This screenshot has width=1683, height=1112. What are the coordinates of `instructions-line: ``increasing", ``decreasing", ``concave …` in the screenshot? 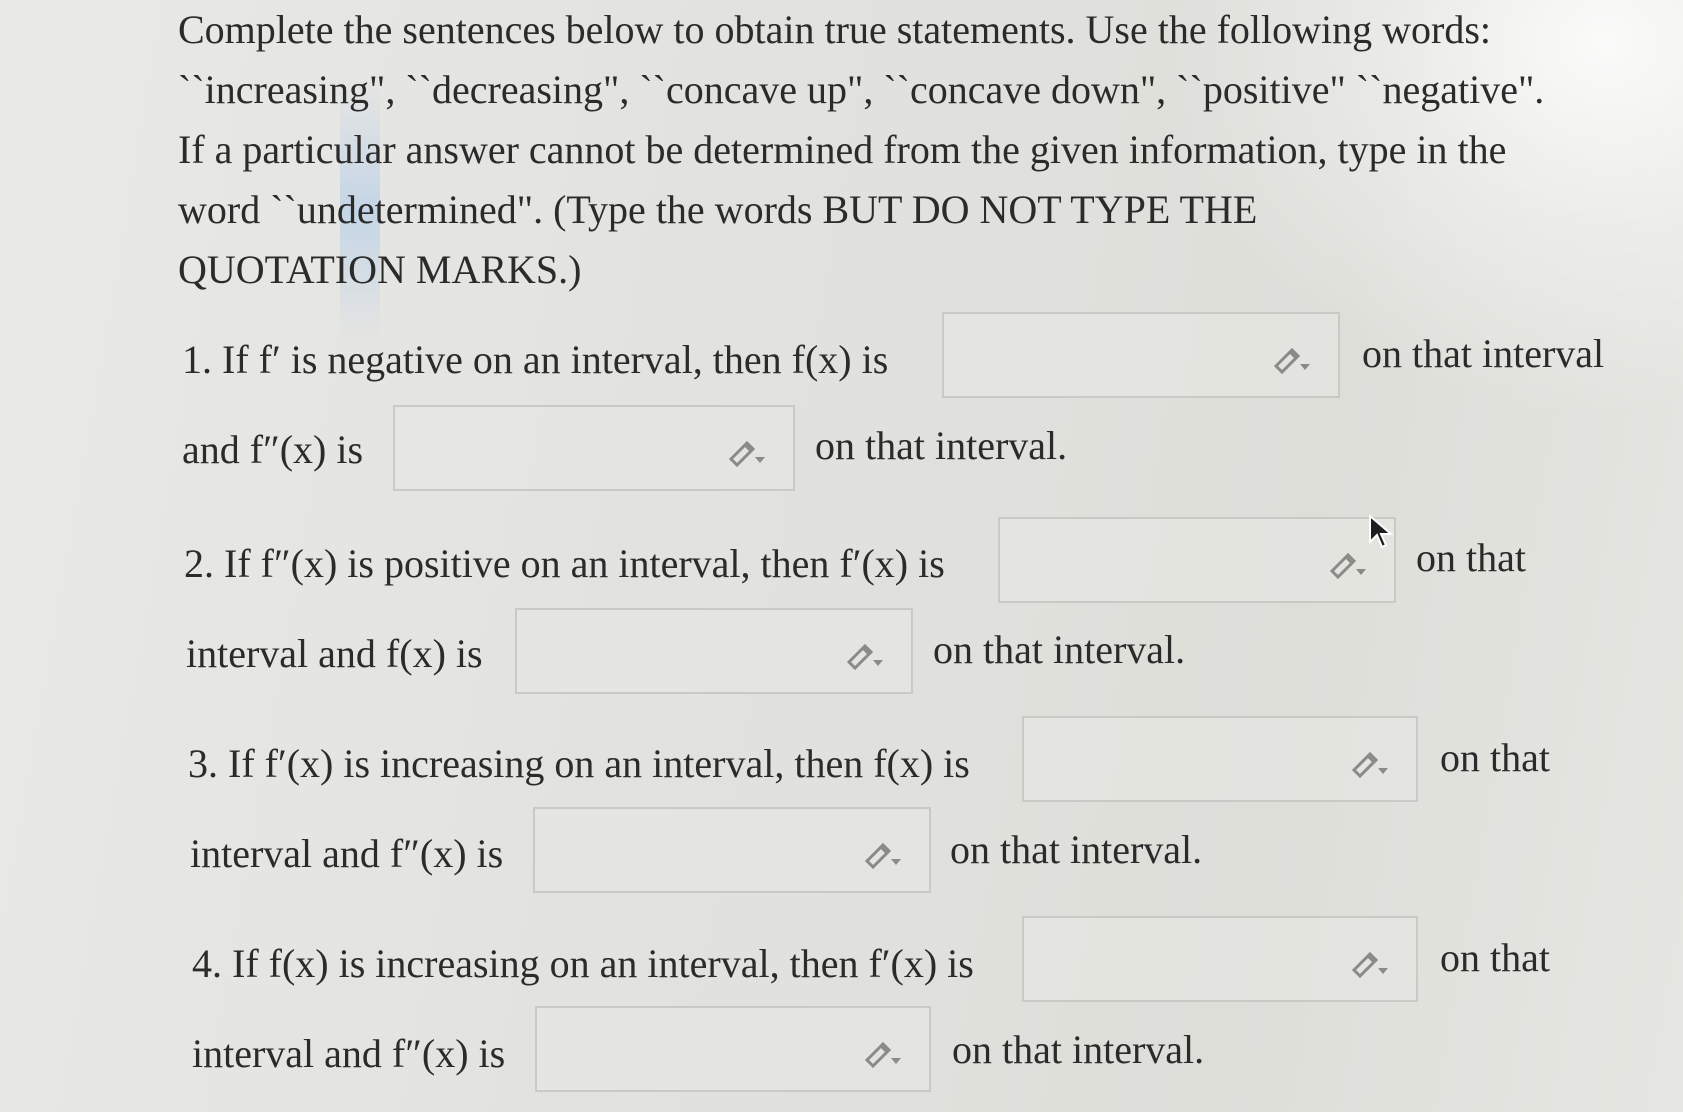 It's located at (861, 89).